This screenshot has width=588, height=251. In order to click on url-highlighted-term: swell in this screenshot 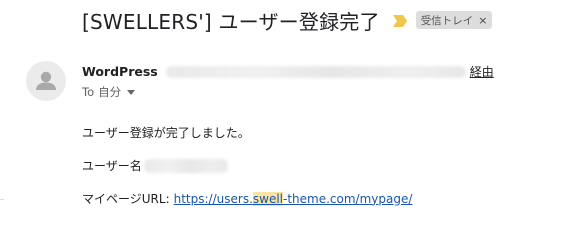, I will do `click(268, 198)`.